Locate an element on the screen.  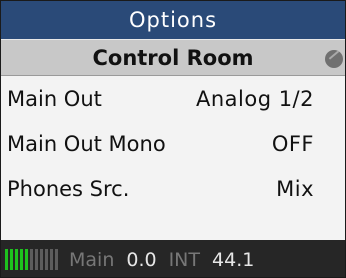
level-meter is located at coordinates (32, 259).